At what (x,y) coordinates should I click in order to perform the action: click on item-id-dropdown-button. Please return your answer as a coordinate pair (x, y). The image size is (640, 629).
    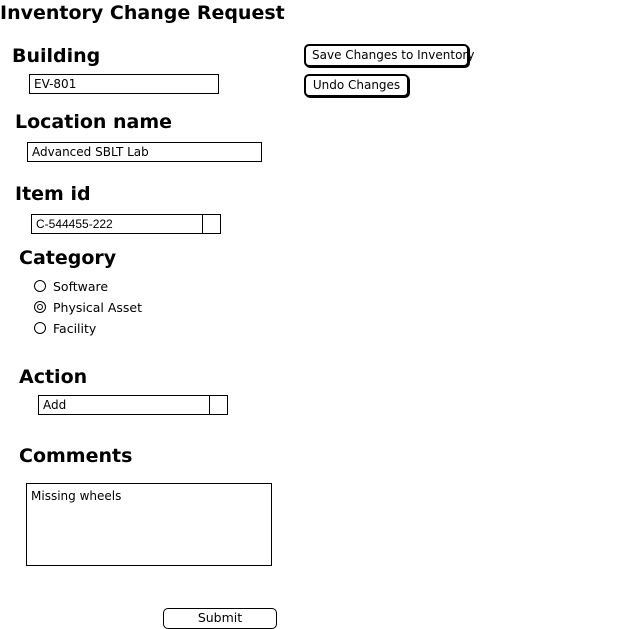
    Looking at the image, I should click on (211, 224).